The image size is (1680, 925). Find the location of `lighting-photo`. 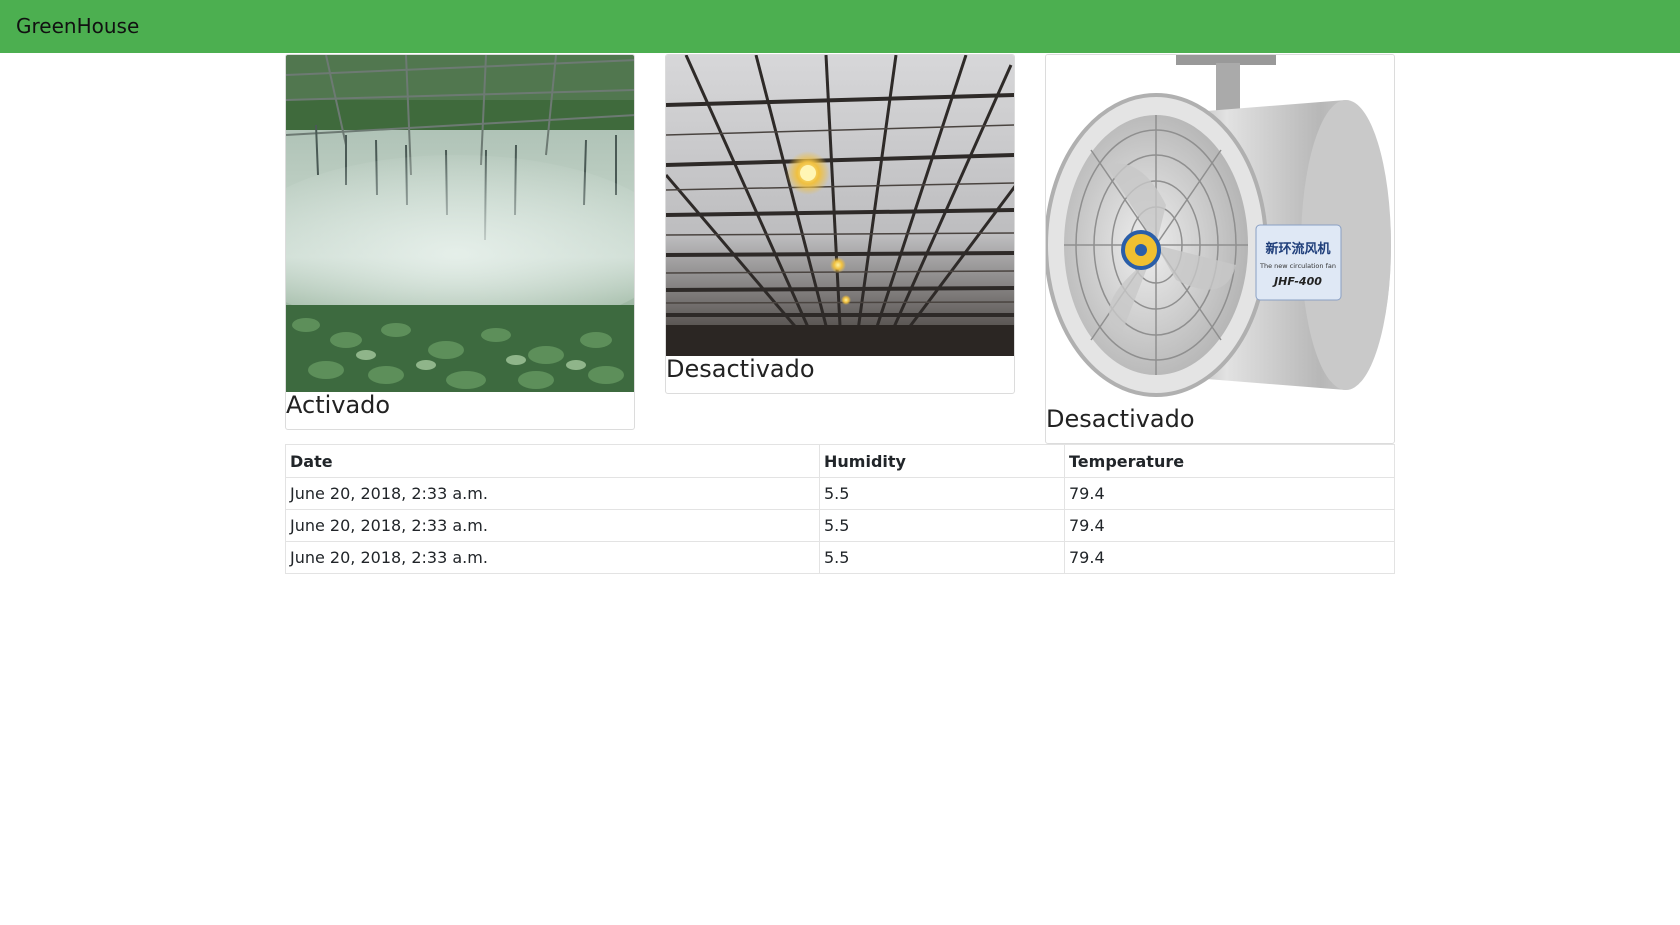

lighting-photo is located at coordinates (840, 205).